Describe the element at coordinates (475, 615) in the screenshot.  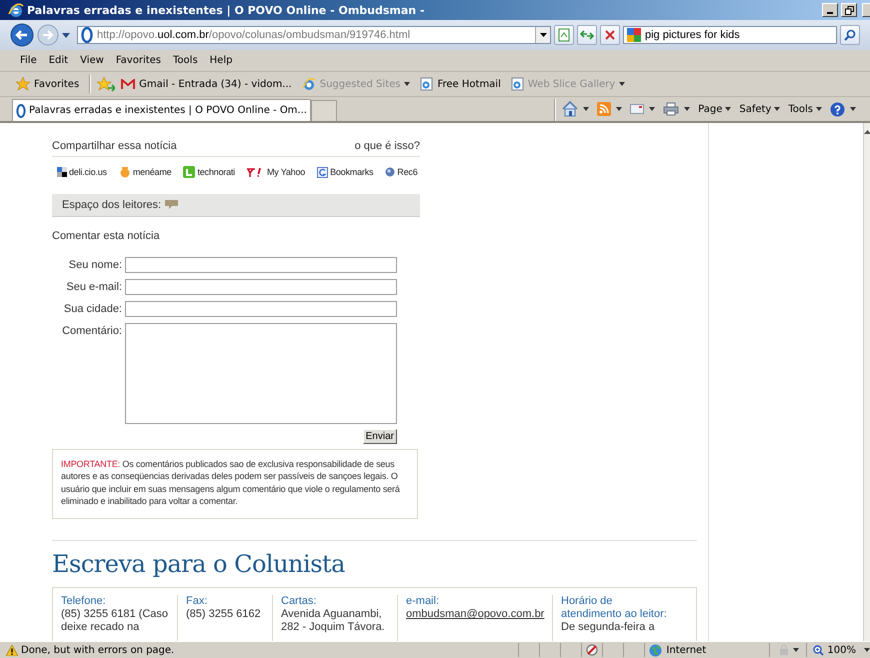
I see `email-link: ombudsman@opovo.com.br` at that location.